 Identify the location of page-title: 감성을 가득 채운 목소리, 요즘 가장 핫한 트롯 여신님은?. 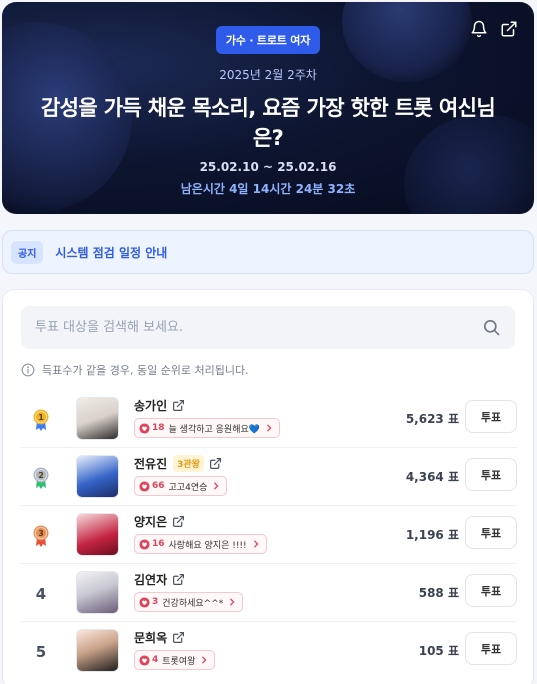
(268, 123).